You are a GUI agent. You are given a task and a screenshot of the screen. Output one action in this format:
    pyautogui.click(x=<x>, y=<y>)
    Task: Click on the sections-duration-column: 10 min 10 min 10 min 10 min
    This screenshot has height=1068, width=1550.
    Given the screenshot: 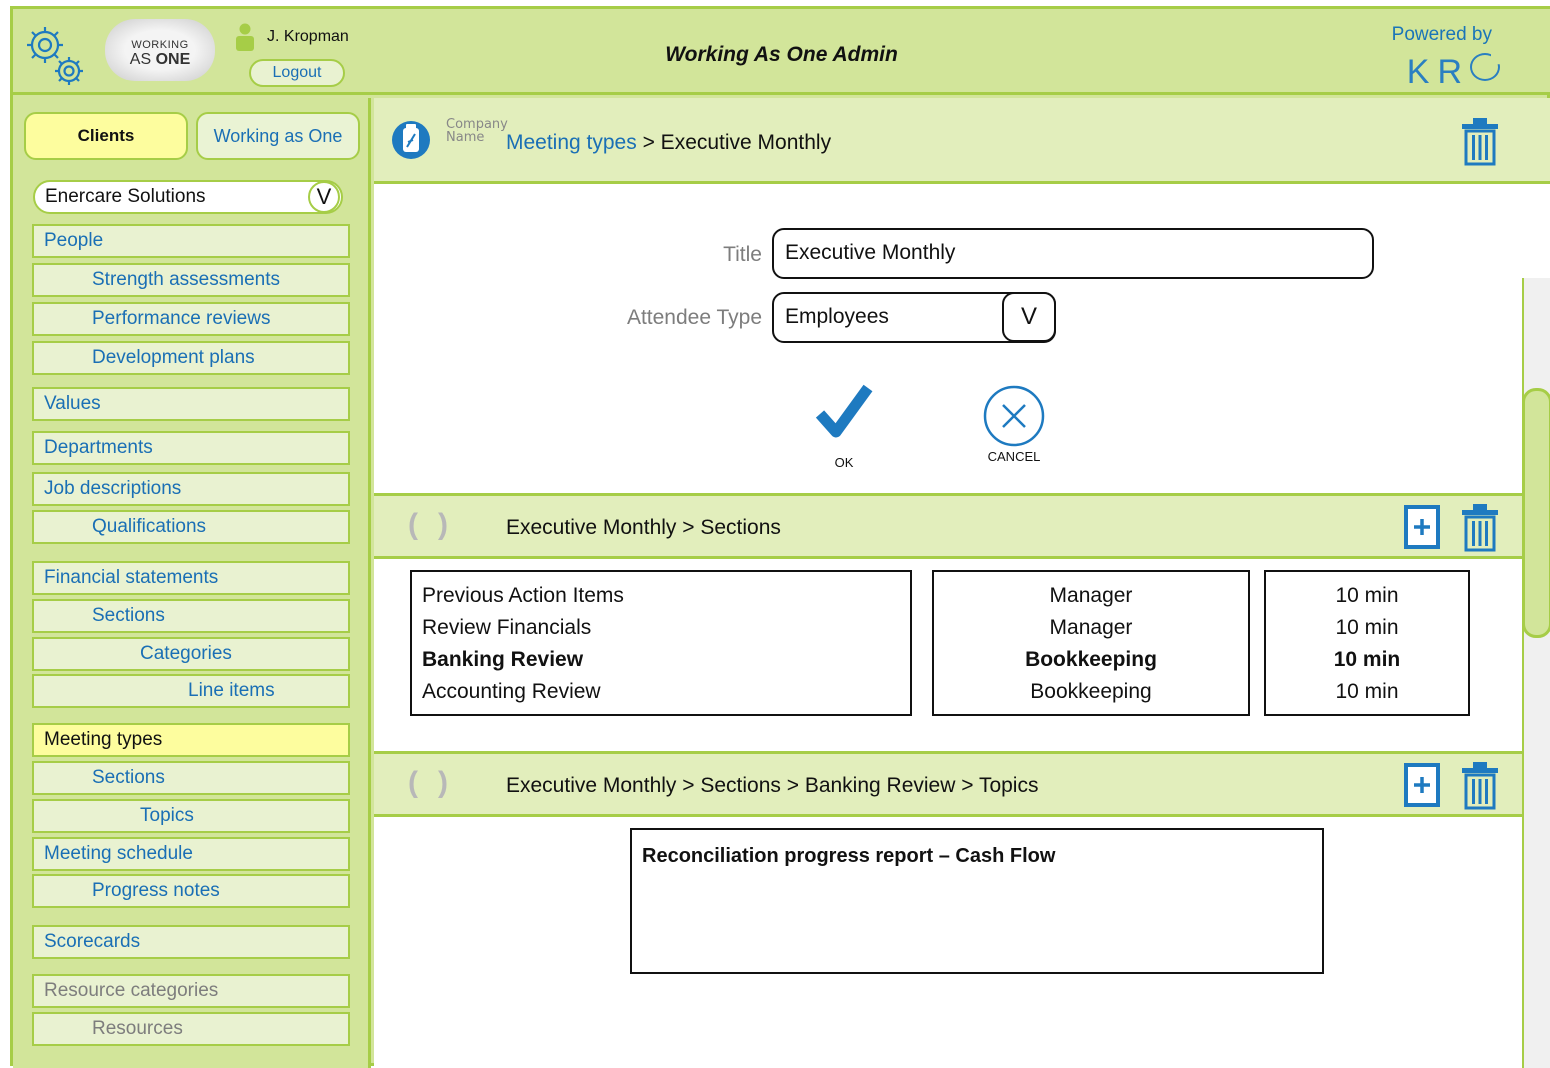 What is the action you would take?
    pyautogui.click(x=1367, y=643)
    